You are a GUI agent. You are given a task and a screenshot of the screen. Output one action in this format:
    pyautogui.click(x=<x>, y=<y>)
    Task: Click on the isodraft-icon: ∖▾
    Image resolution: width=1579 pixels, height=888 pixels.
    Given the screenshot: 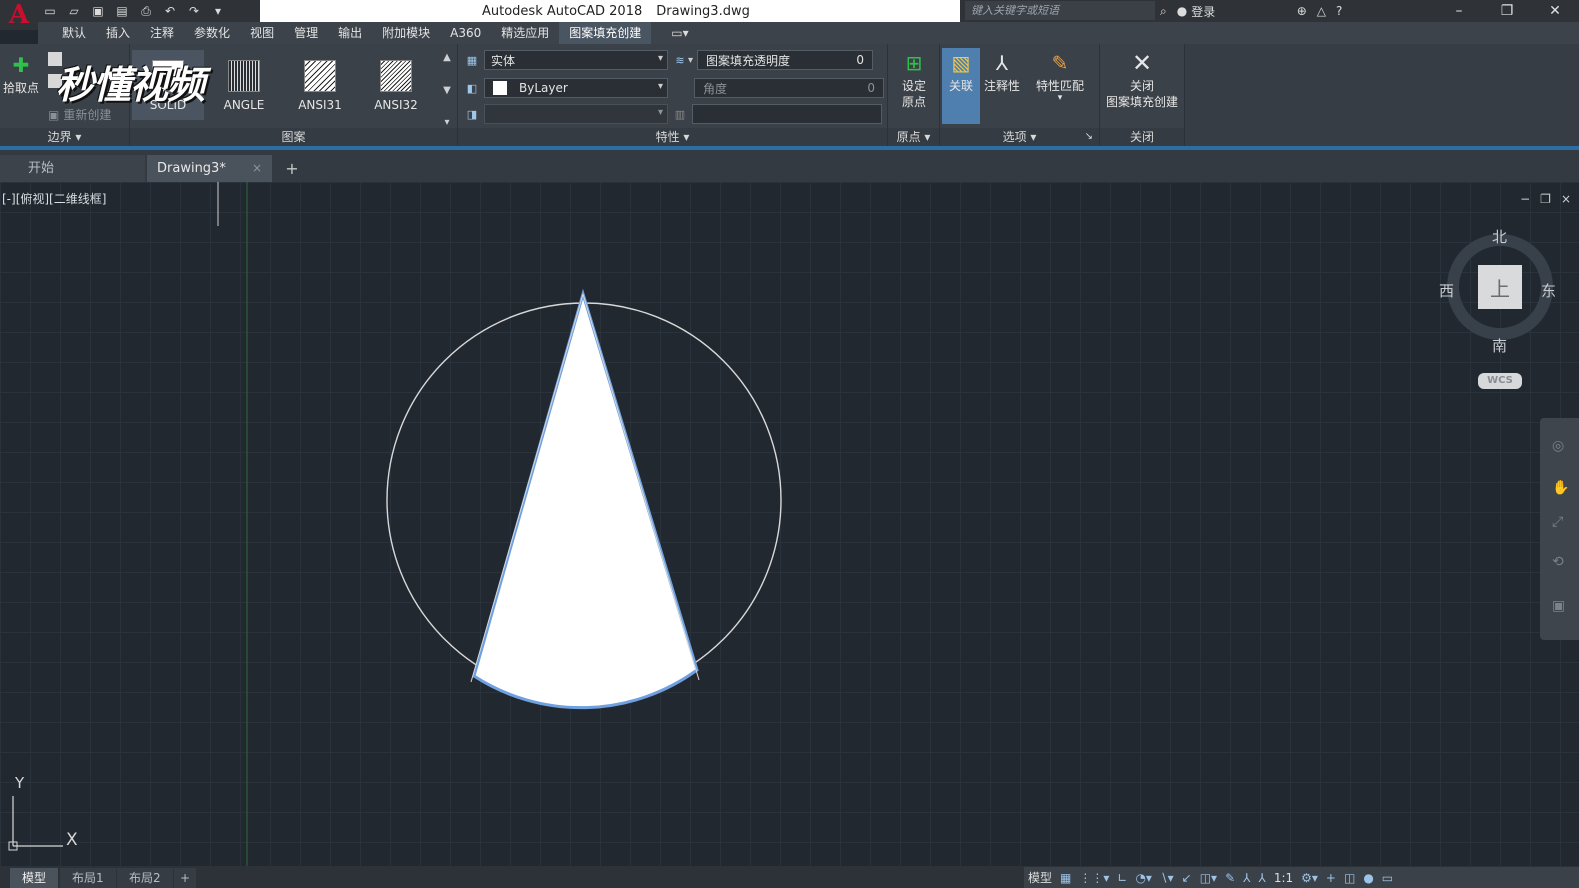 What is the action you would take?
    pyautogui.click(x=1167, y=878)
    